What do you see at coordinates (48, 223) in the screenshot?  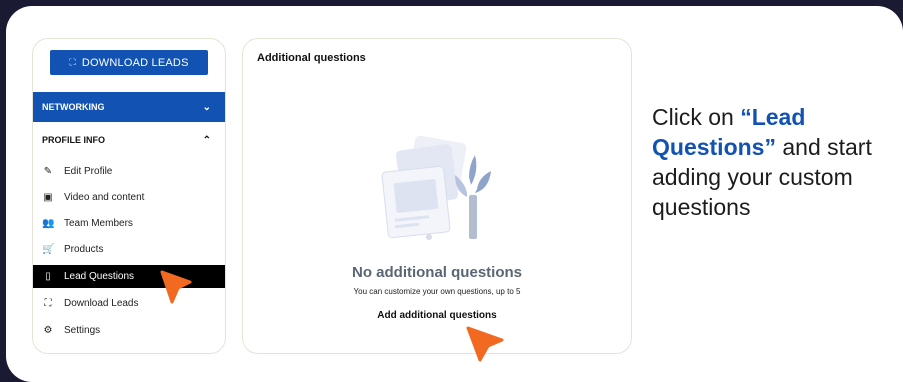 I see `people-icon: 👥` at bounding box center [48, 223].